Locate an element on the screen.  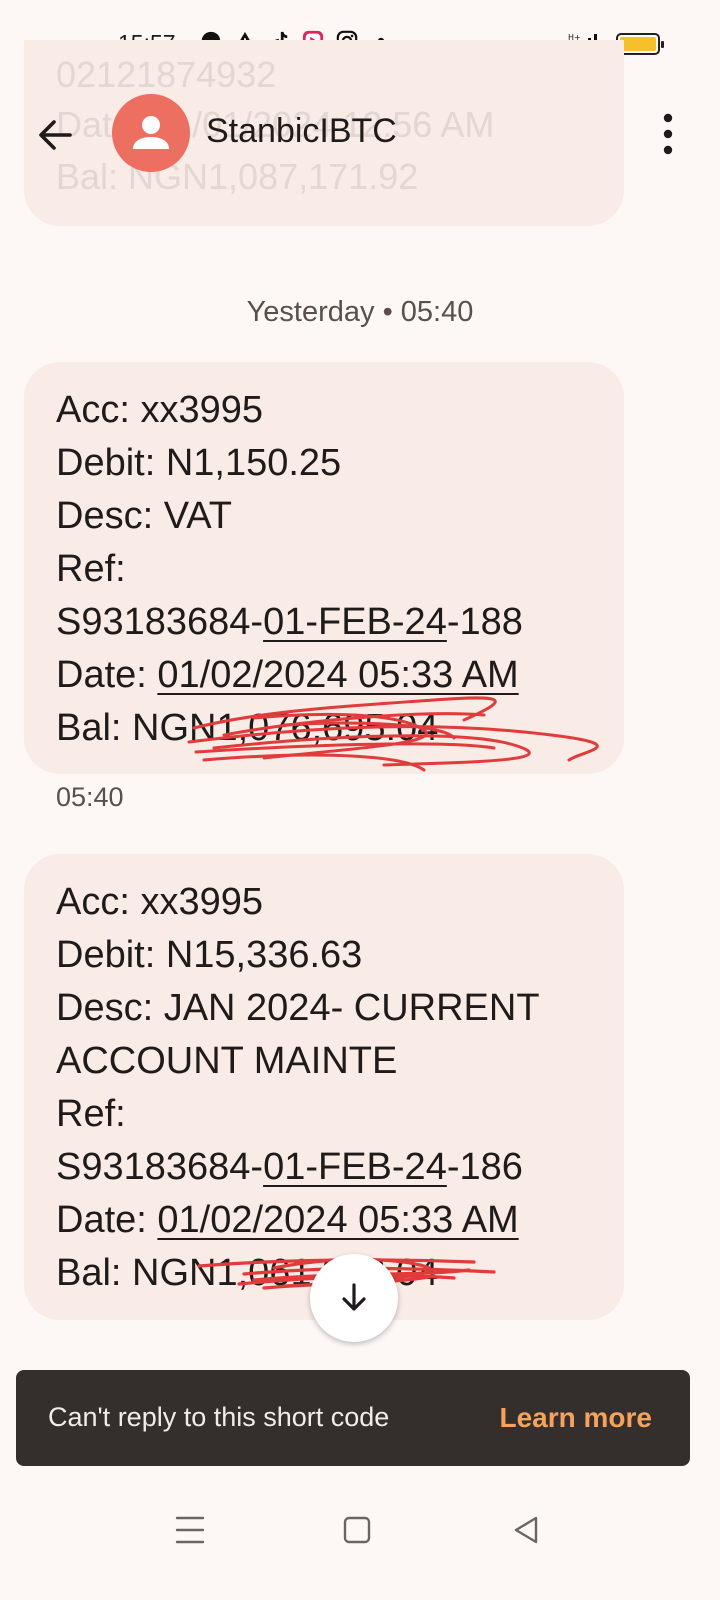
scroll-to-bottom-button is located at coordinates (354, 1298).